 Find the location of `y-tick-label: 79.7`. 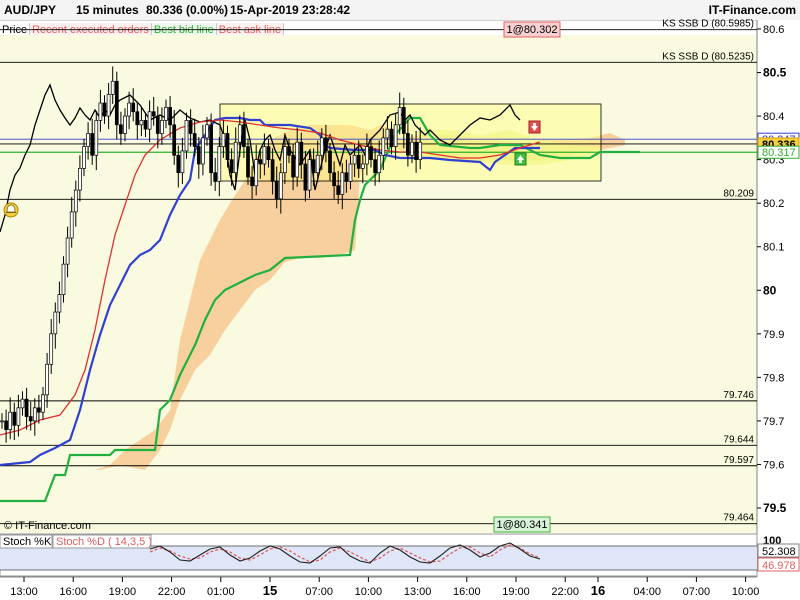

y-tick-label: 79.7 is located at coordinates (773, 422).